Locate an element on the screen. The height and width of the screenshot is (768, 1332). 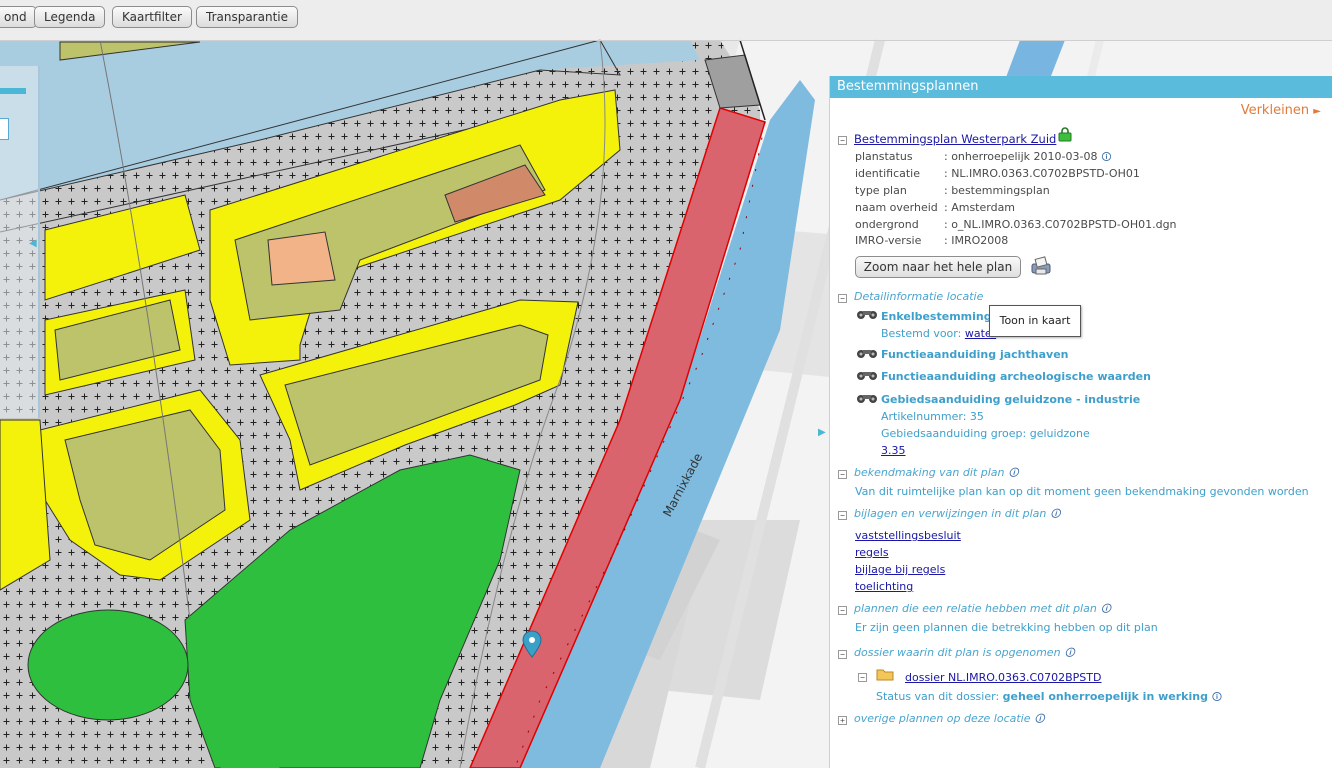
overige-heading: overige plannen op deze locatie 🛈 is located at coordinates (949, 718).